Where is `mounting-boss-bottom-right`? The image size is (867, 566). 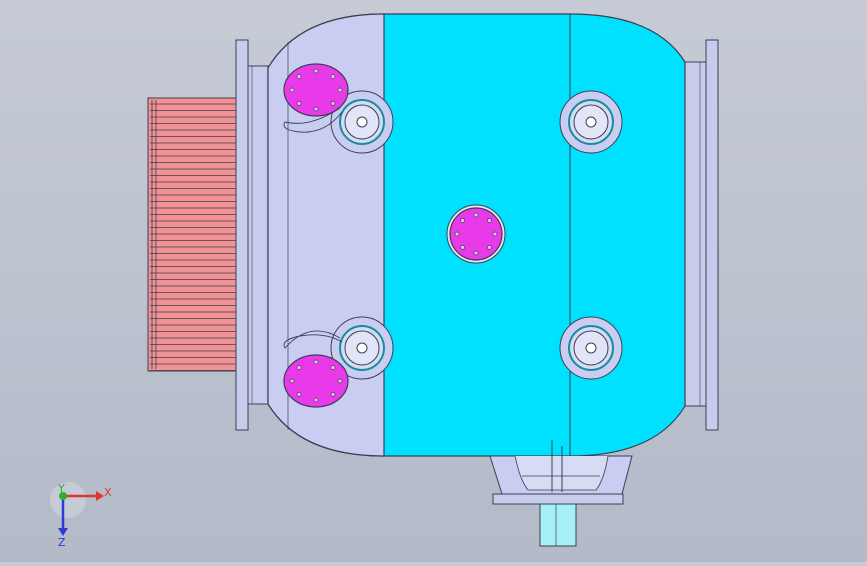 mounting-boss-bottom-right is located at coordinates (591, 348).